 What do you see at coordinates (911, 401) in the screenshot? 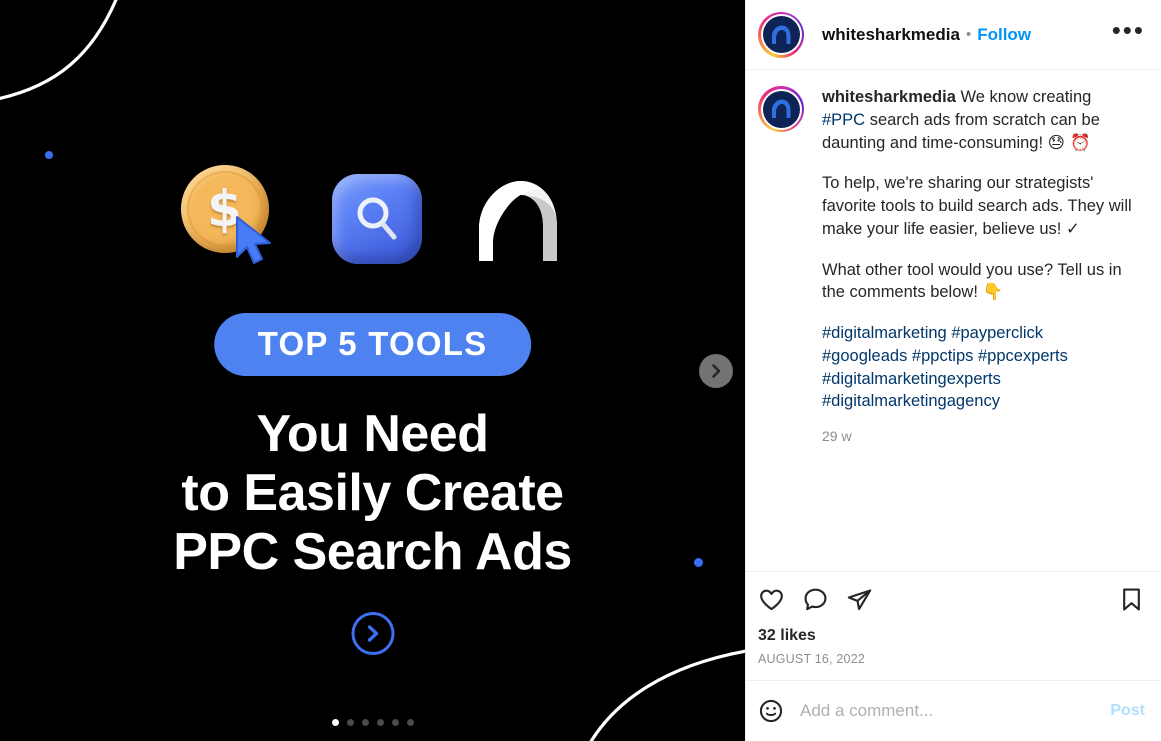
I see `hashtag-item: #digitalmarketingagency` at bounding box center [911, 401].